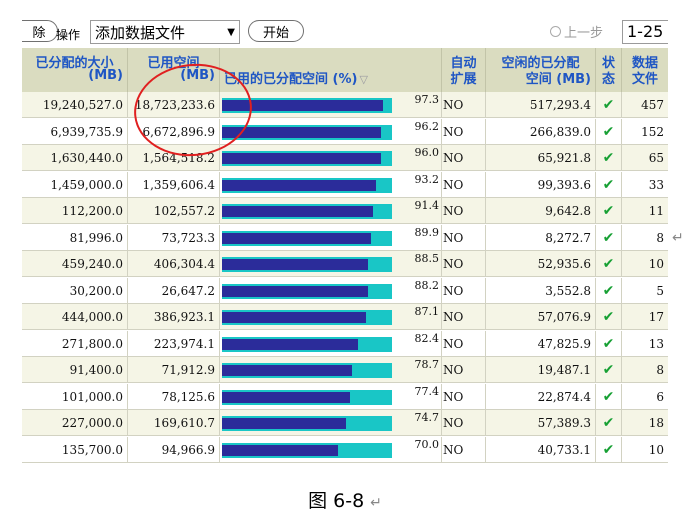  I want to click on delete-button: 除, so click(40, 31).